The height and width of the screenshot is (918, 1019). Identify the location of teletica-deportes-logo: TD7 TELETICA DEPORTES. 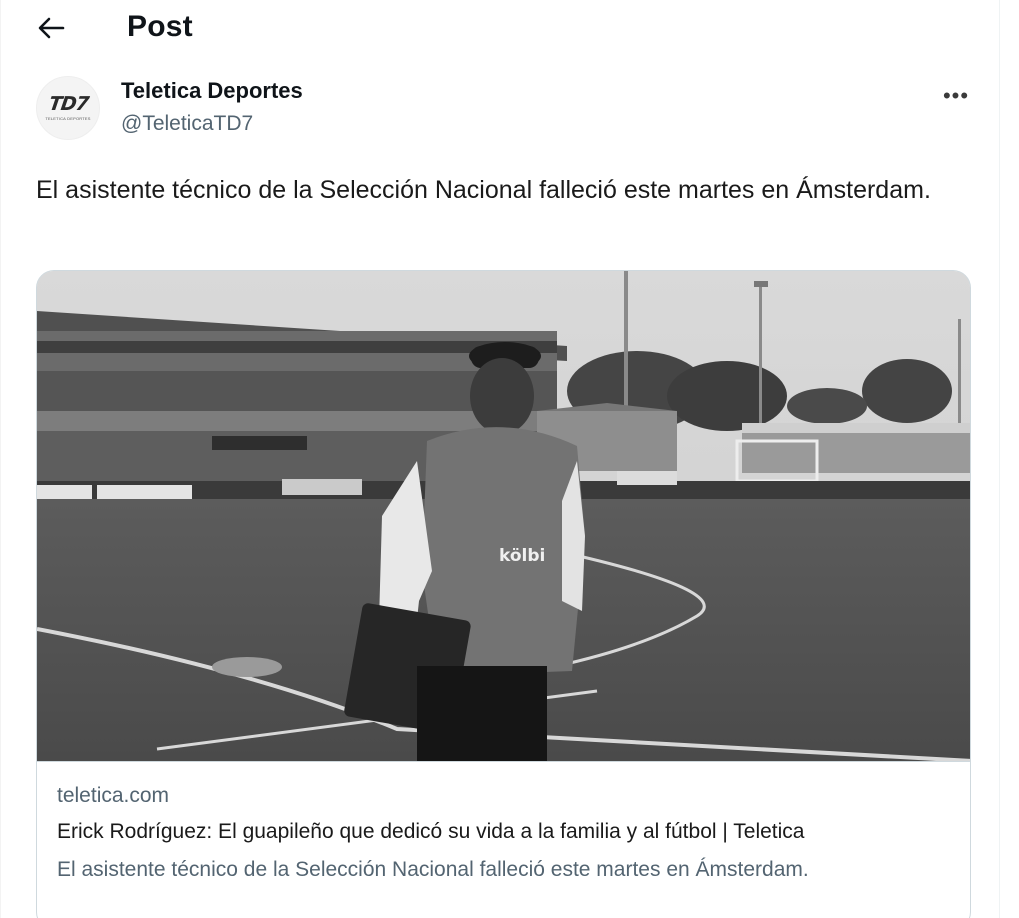
(68, 107).